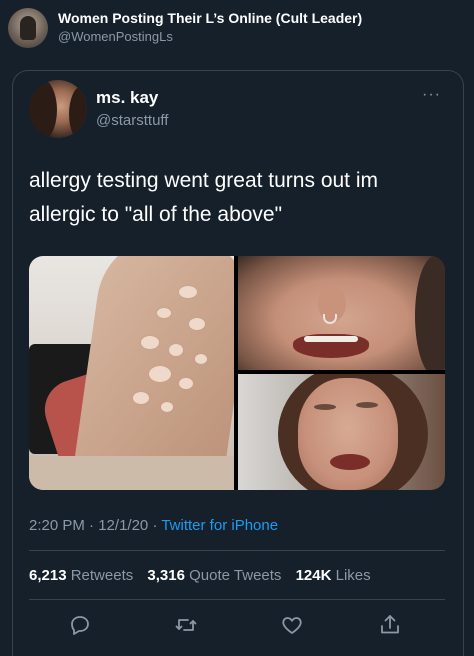 The image size is (474, 656). I want to click on photo-face-swollen, so click(341, 432).